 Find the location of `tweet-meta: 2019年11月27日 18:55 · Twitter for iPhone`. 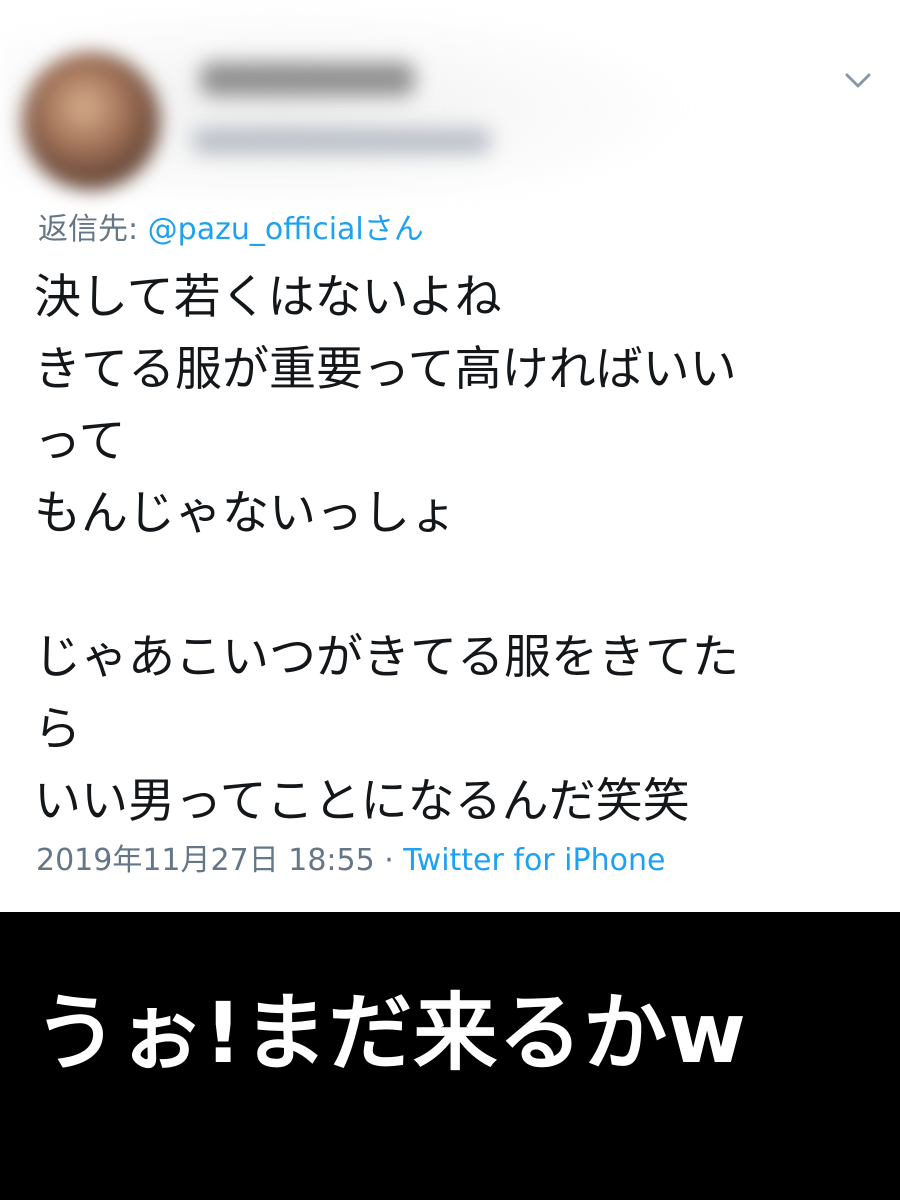

tweet-meta: 2019年11月27日 18:55 · Twitter for iPhone is located at coordinates (350, 861).